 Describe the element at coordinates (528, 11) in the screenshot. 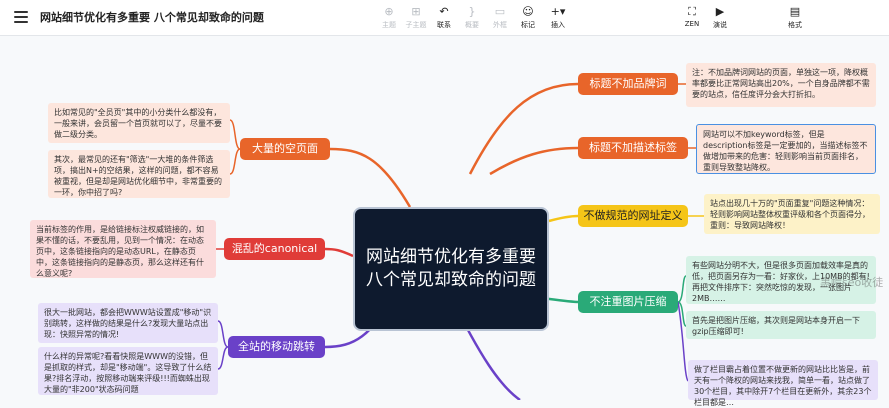

I see `marker-icon: ☺` at that location.